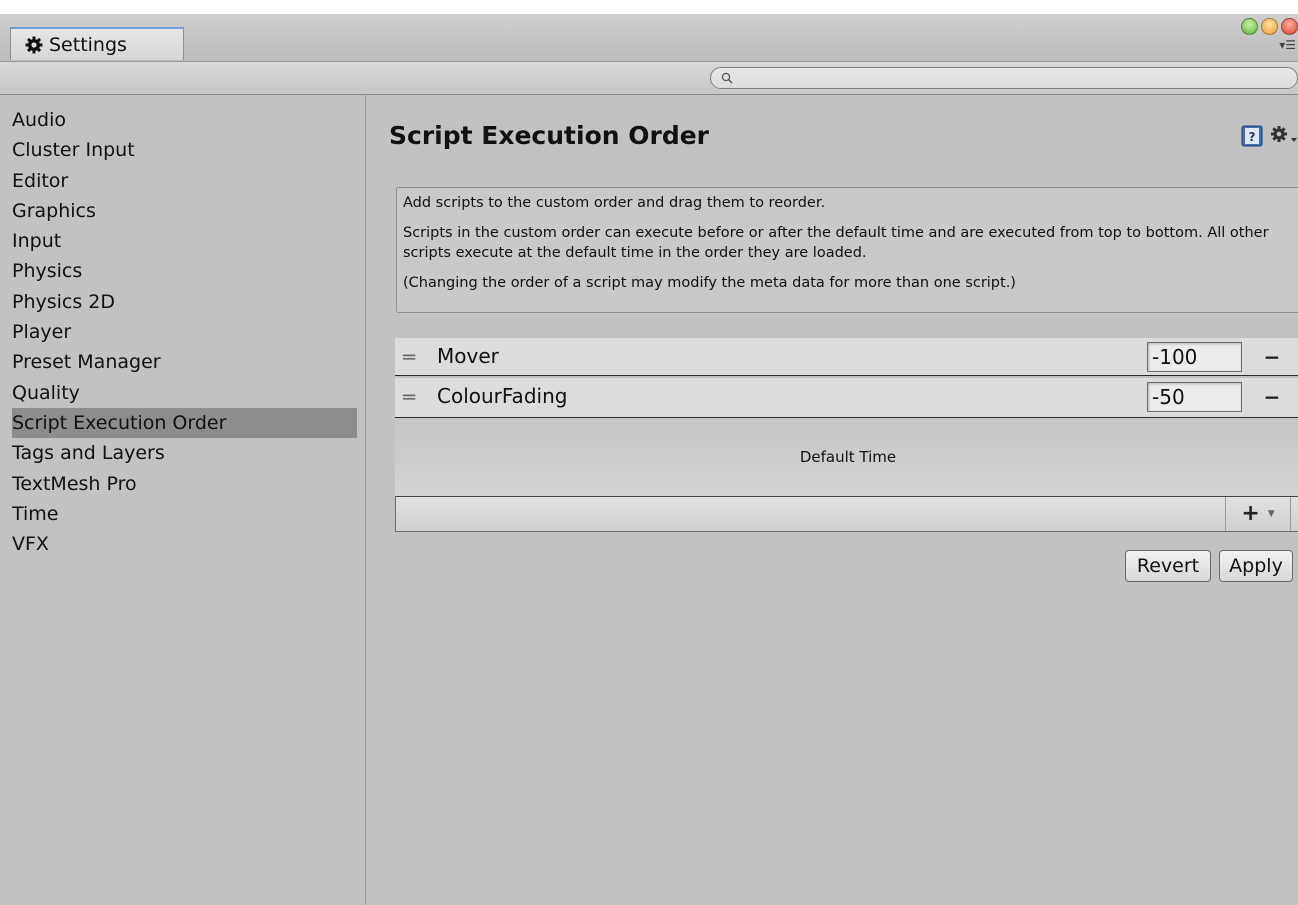 The image size is (1298, 905). I want to click on revert-button: Revert, so click(1168, 566).